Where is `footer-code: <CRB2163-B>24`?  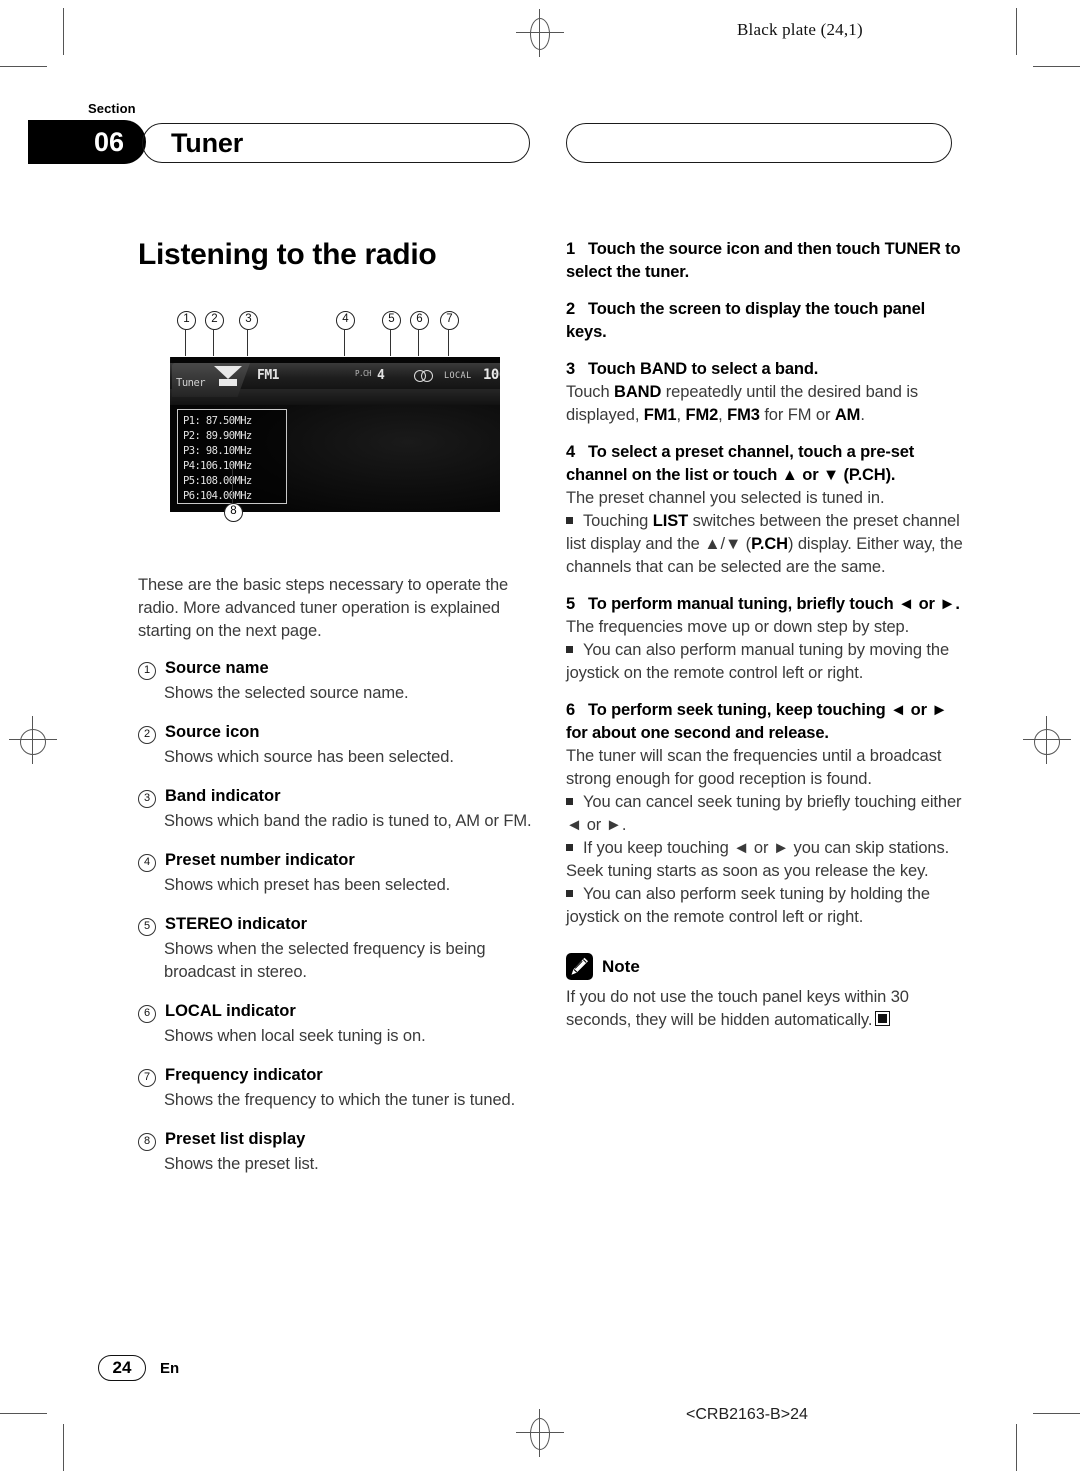 footer-code: <CRB2163-B>24 is located at coordinates (747, 1414).